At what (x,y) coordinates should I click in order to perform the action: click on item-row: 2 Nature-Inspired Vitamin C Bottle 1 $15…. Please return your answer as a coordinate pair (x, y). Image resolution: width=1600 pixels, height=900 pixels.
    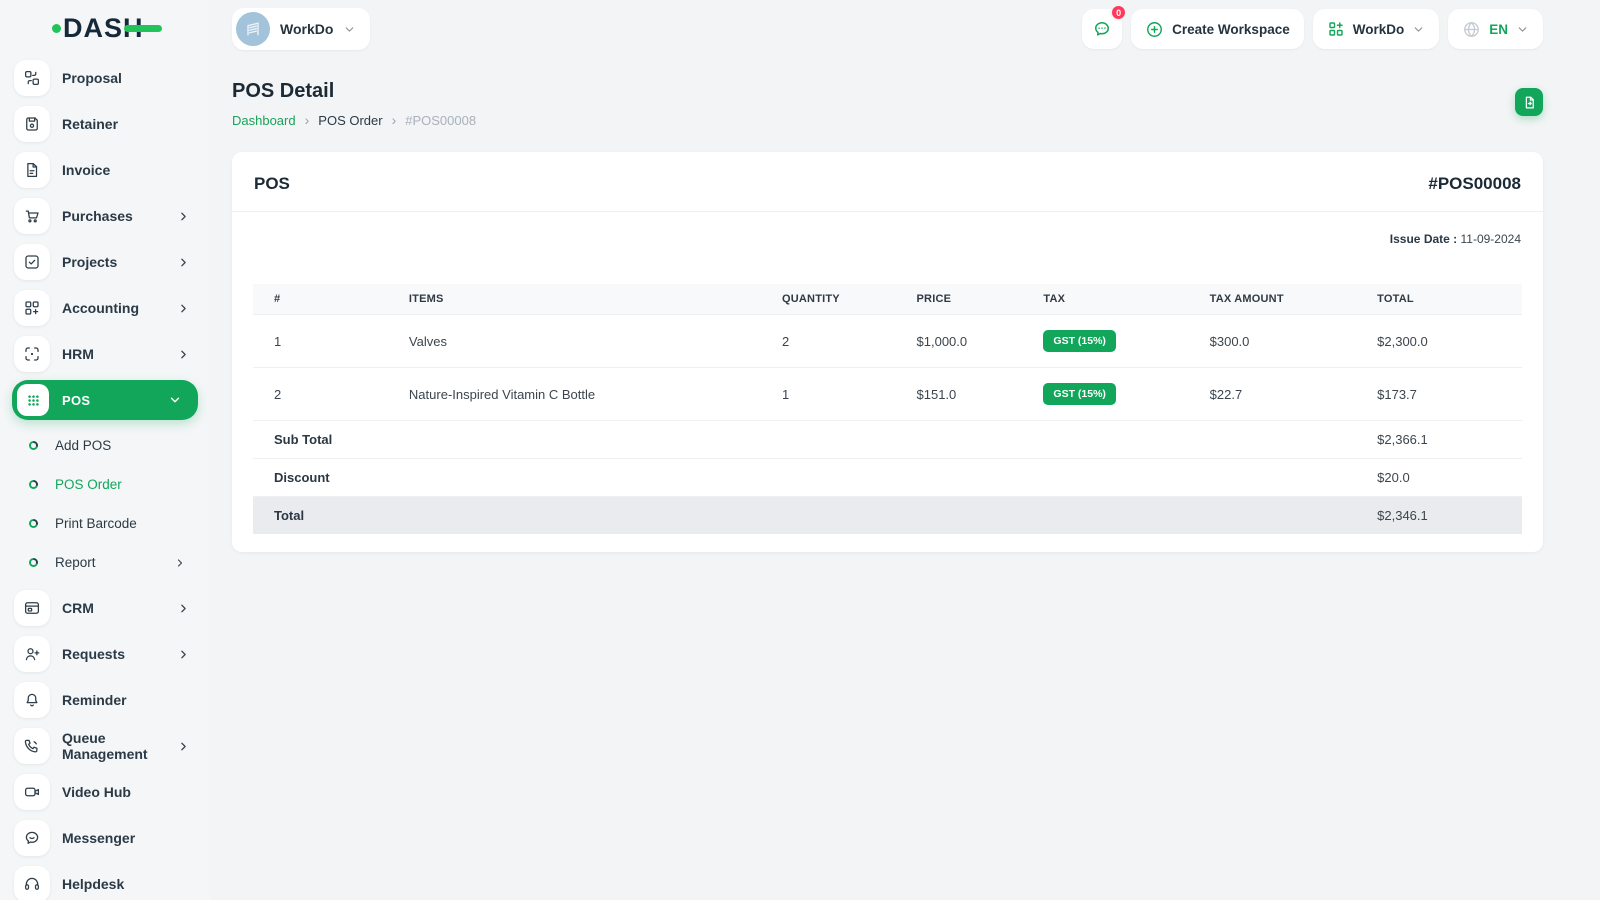
    Looking at the image, I should click on (887, 394).